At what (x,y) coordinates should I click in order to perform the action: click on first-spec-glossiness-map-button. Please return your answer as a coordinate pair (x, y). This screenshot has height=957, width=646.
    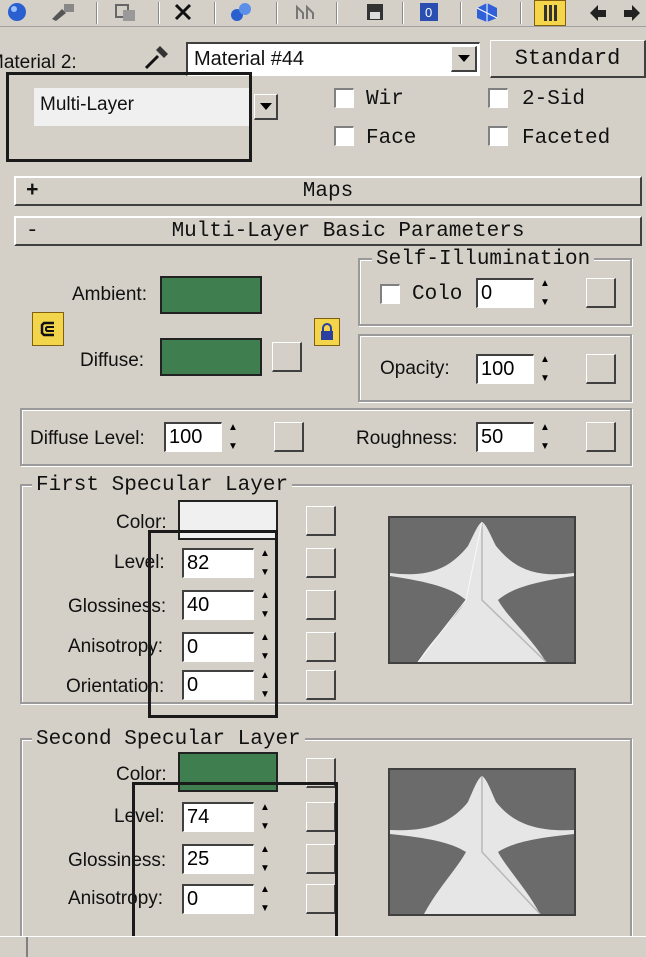
    Looking at the image, I should click on (321, 605).